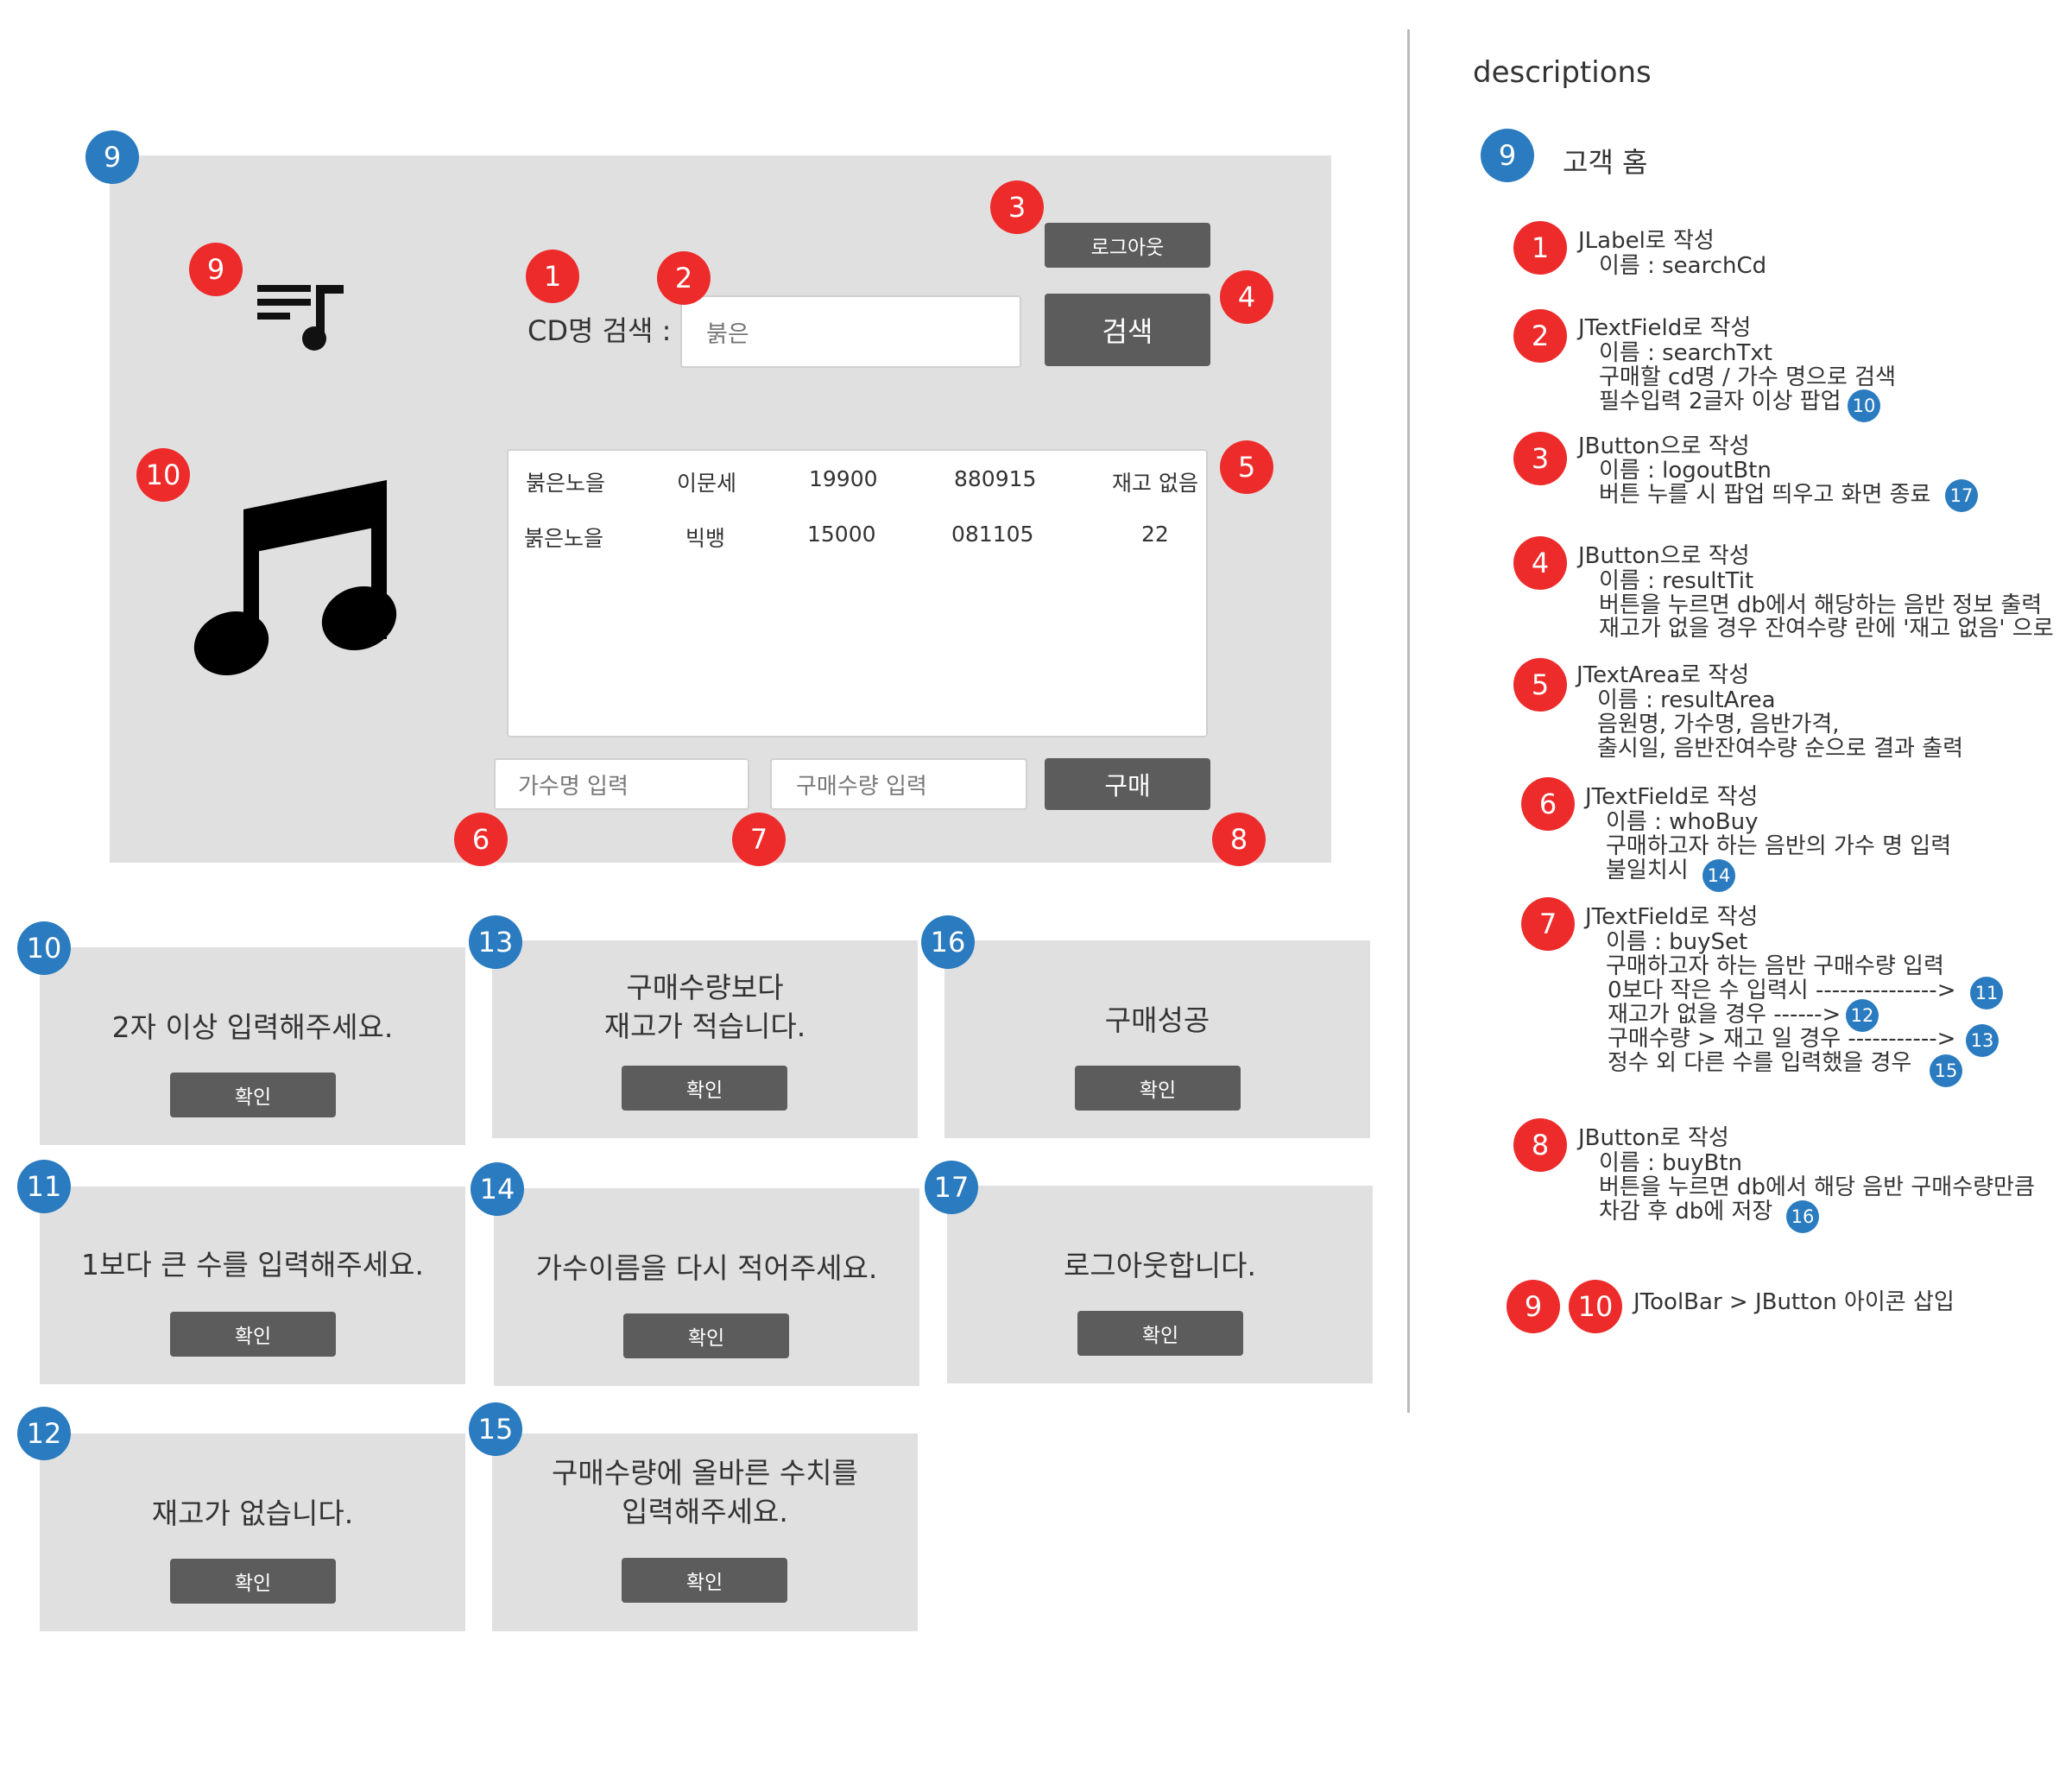 Image resolution: width=2072 pixels, height=1772 pixels. Describe the element at coordinates (1682, 822) in the screenshot. I see `desc-text: 이름 : whoBuy` at that location.